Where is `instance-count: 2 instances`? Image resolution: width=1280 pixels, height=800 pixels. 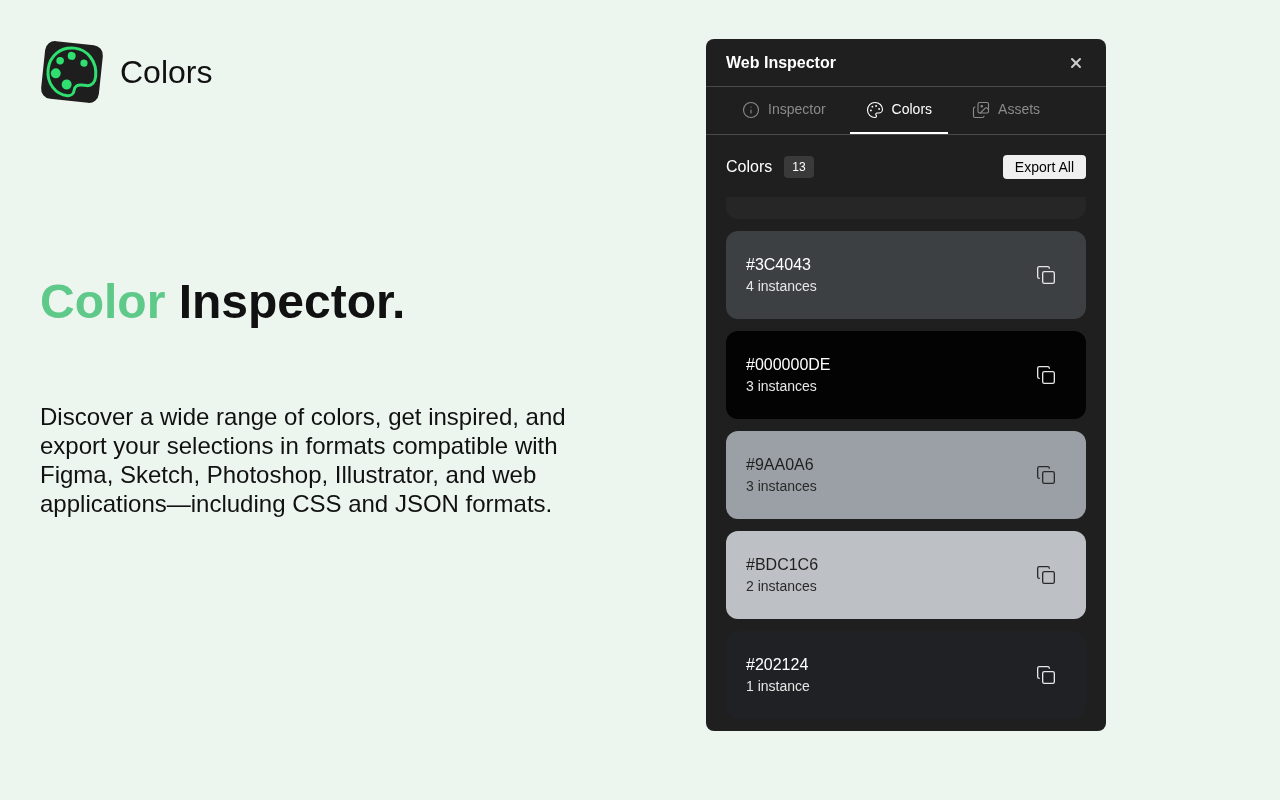 instance-count: 2 instances is located at coordinates (782, 586).